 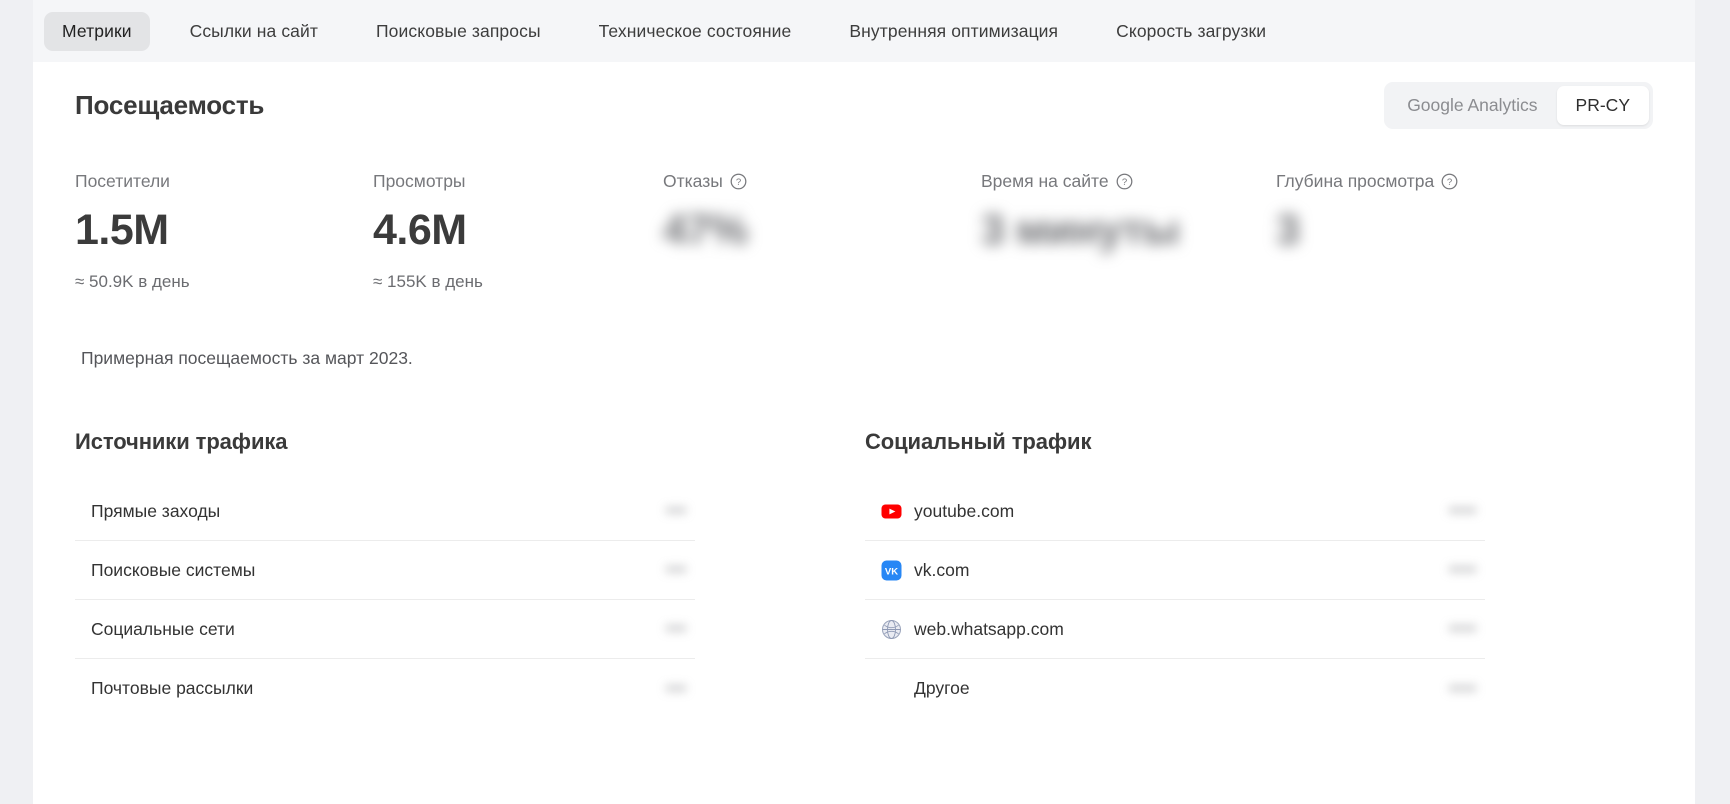 What do you see at coordinates (1602, 105) in the screenshot?
I see `toggle-option-pr-cy: PR-CY` at bounding box center [1602, 105].